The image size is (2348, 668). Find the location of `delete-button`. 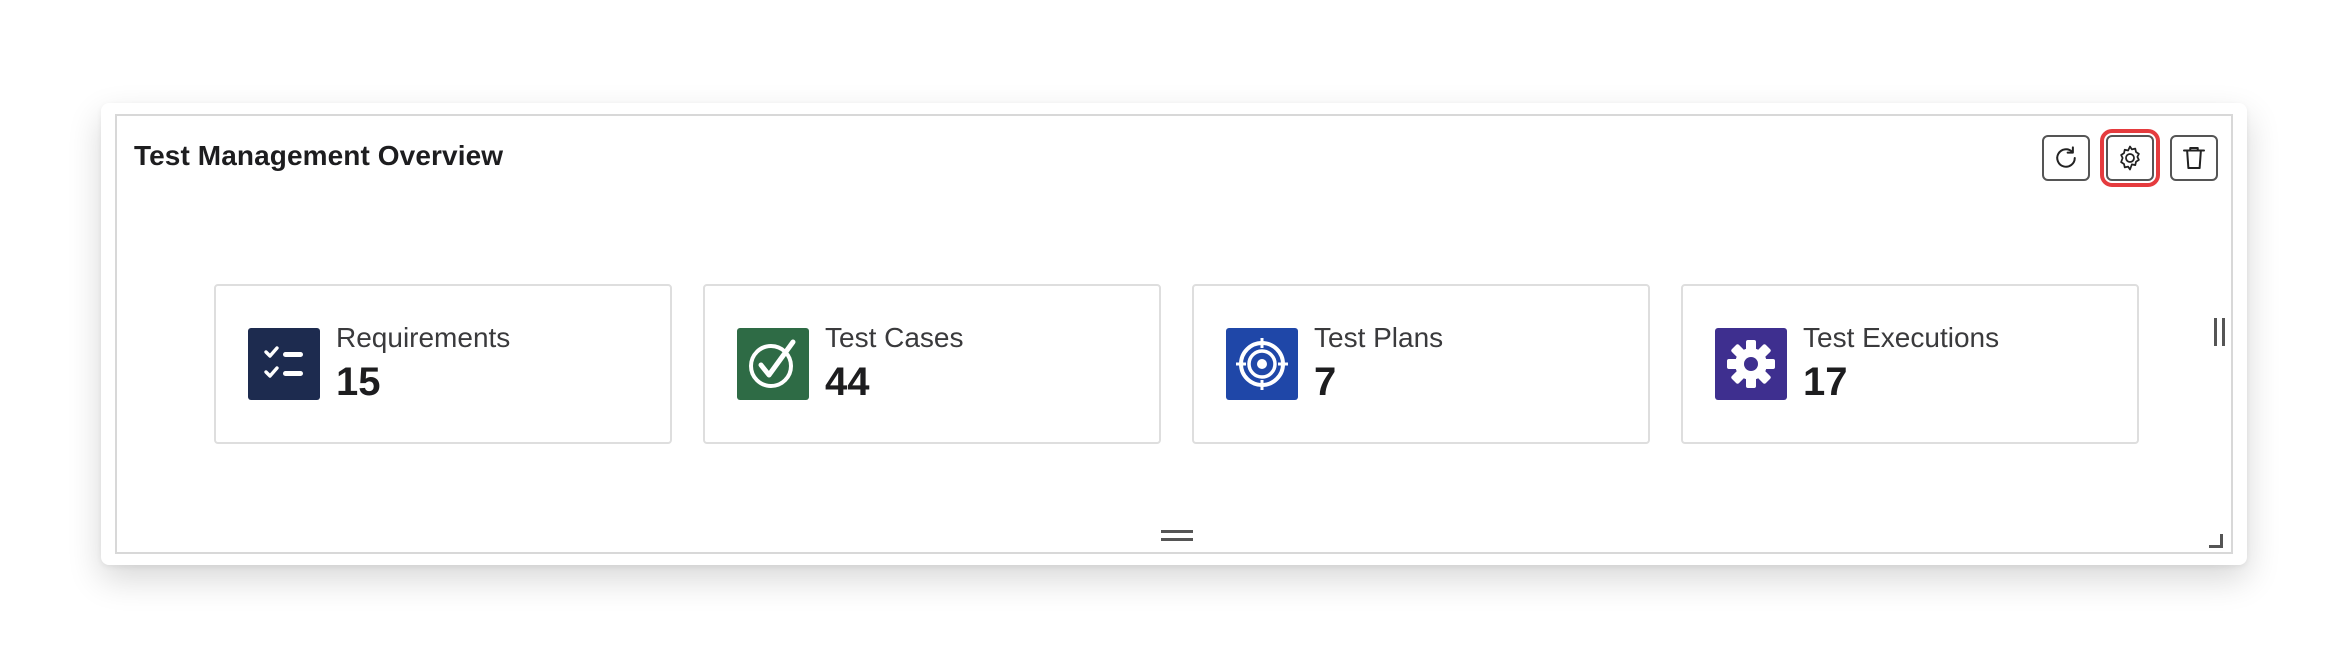

delete-button is located at coordinates (2194, 158).